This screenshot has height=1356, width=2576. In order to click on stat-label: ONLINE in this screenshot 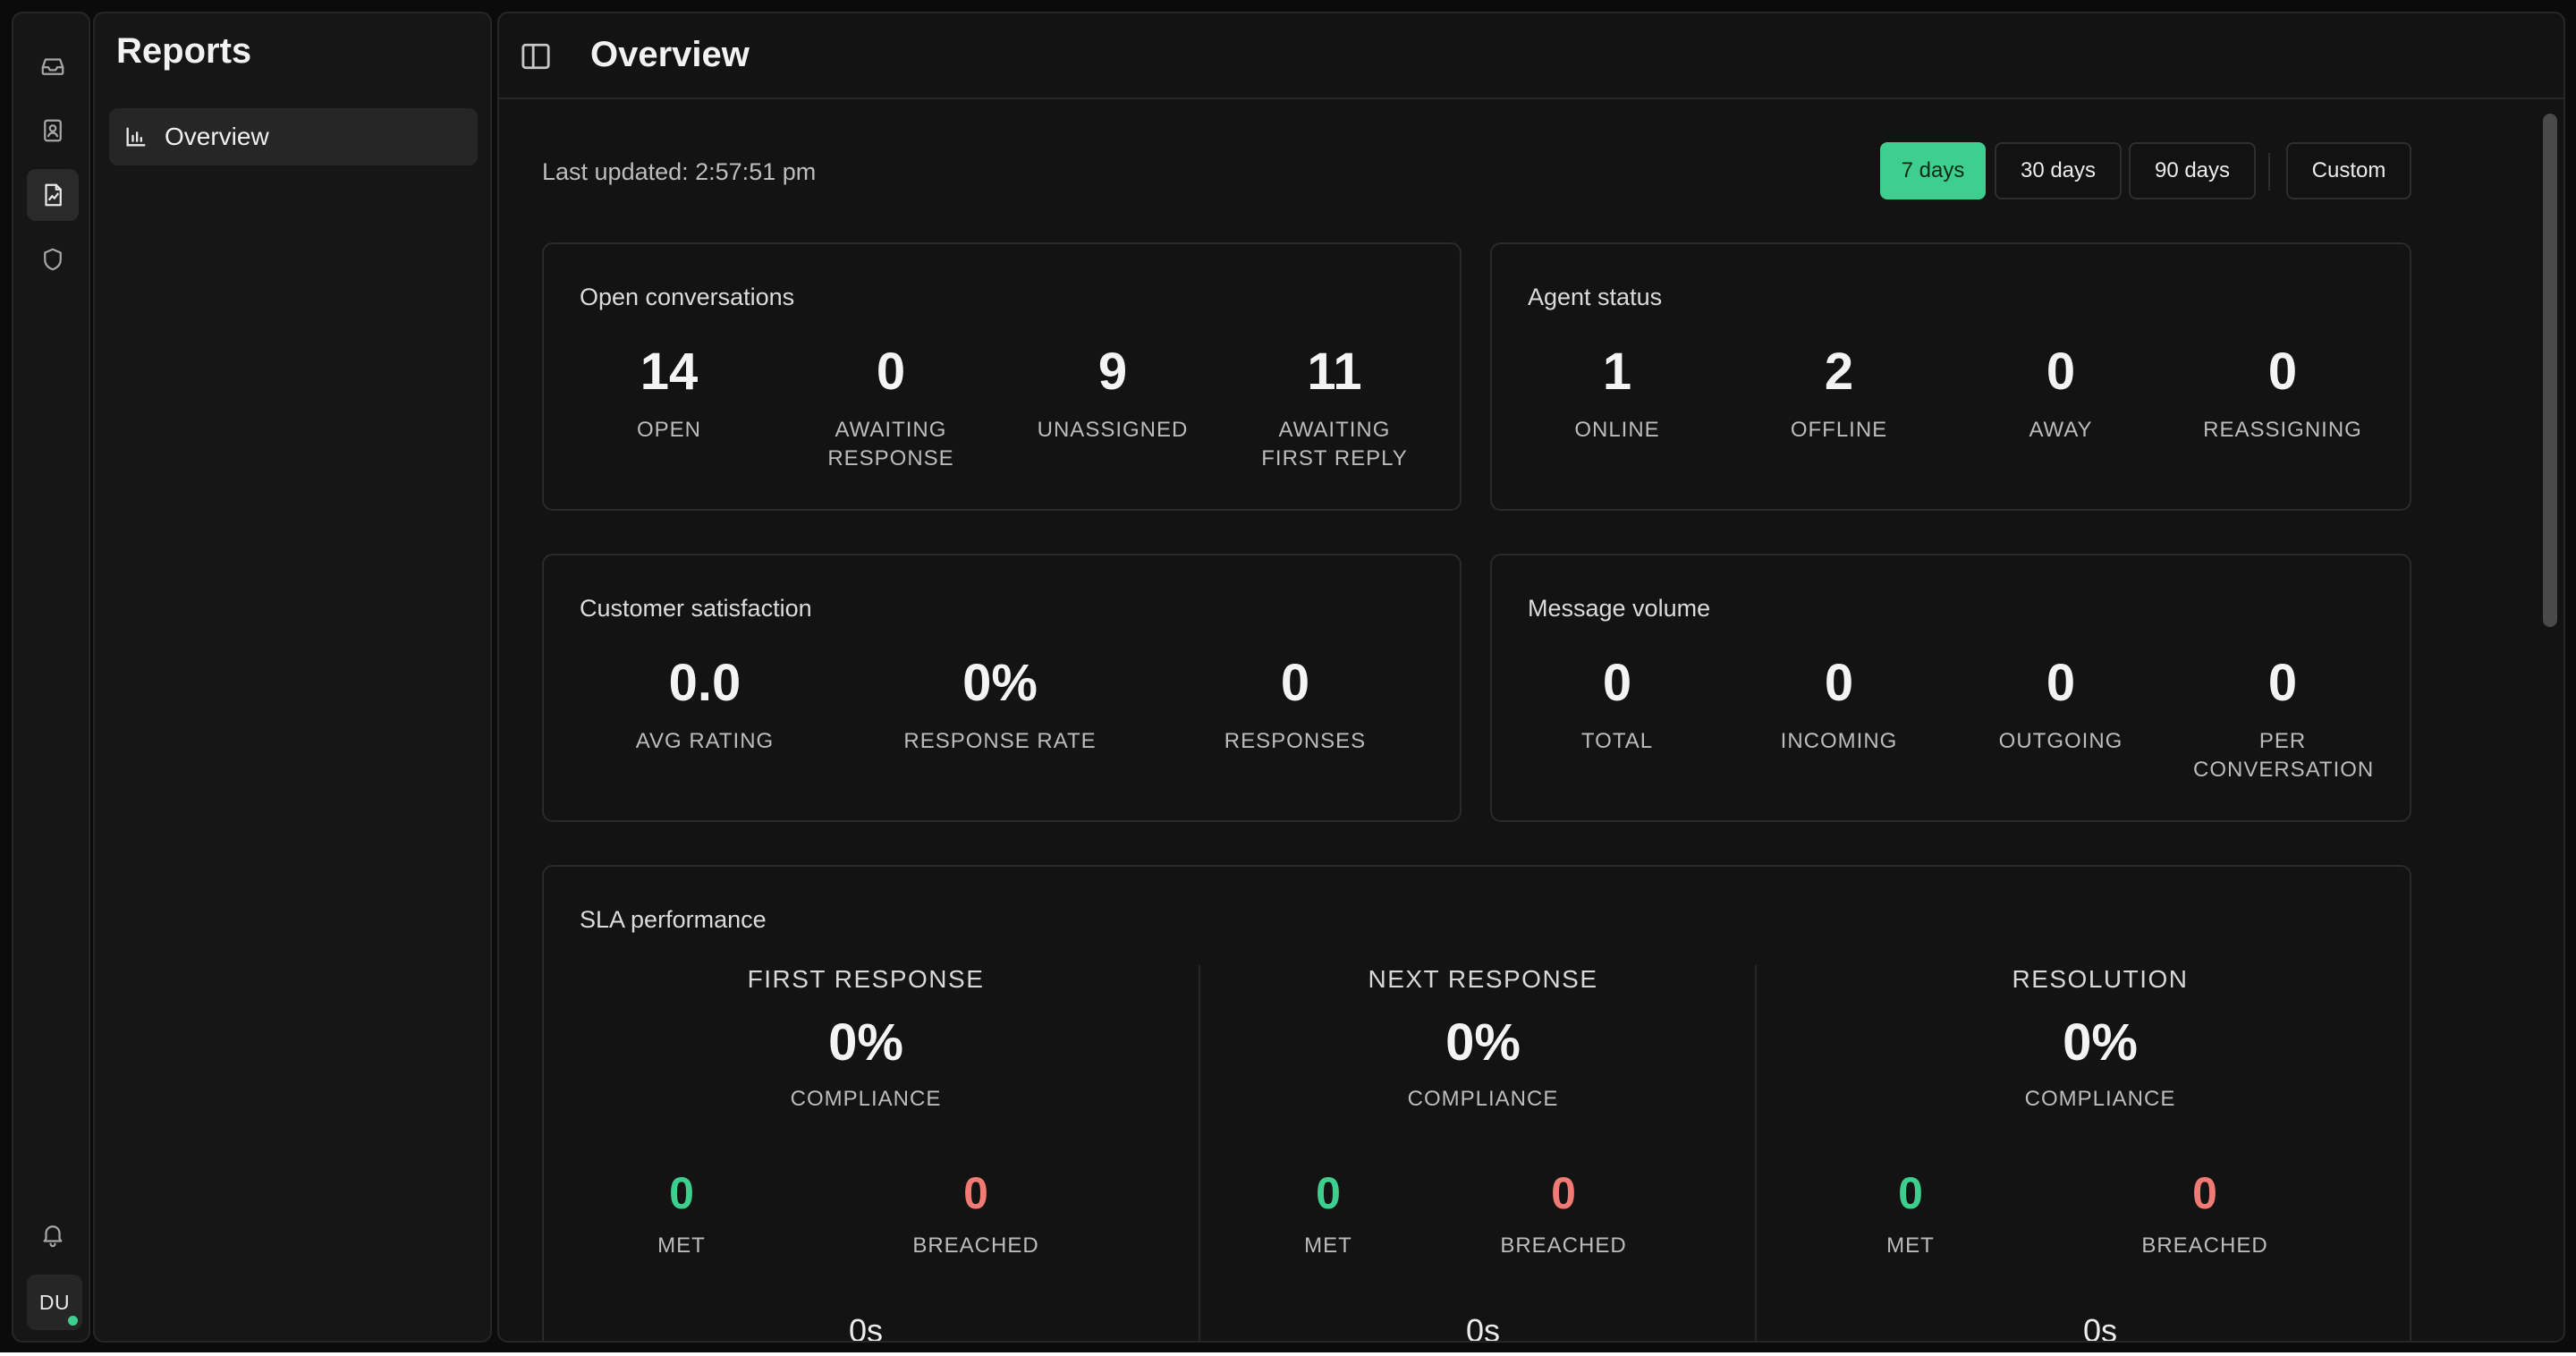, I will do `click(1617, 430)`.